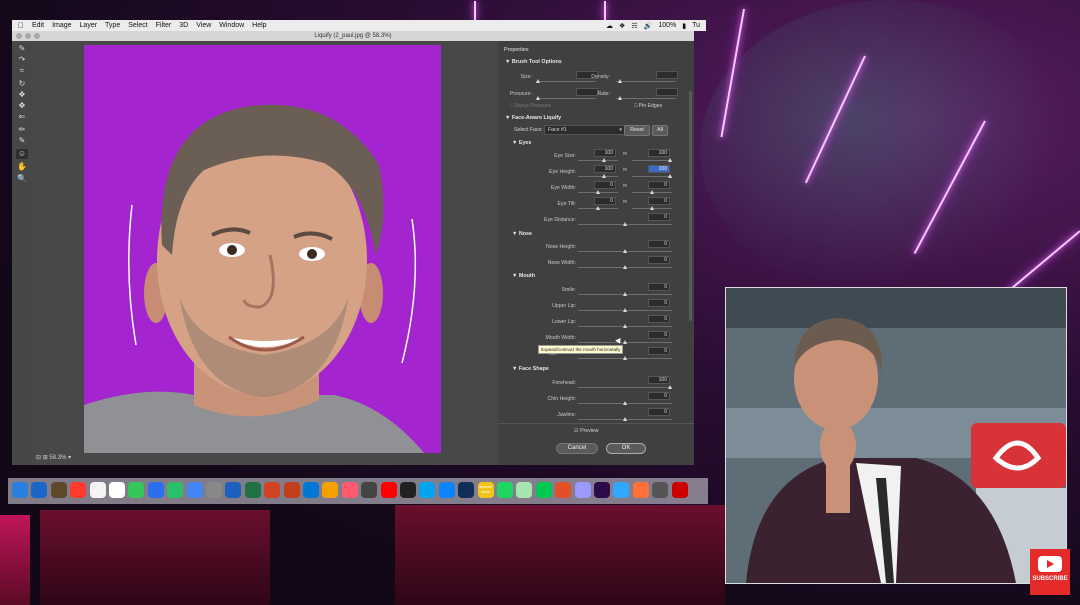 The image size is (1080, 605). What do you see at coordinates (652, 208) in the screenshot?
I see `eye-tilt-right-slider` at bounding box center [652, 208].